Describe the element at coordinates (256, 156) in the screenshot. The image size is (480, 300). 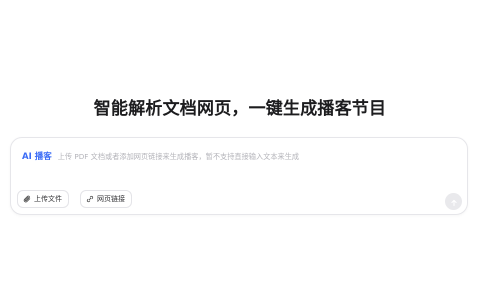
I see `prompt-input` at that location.